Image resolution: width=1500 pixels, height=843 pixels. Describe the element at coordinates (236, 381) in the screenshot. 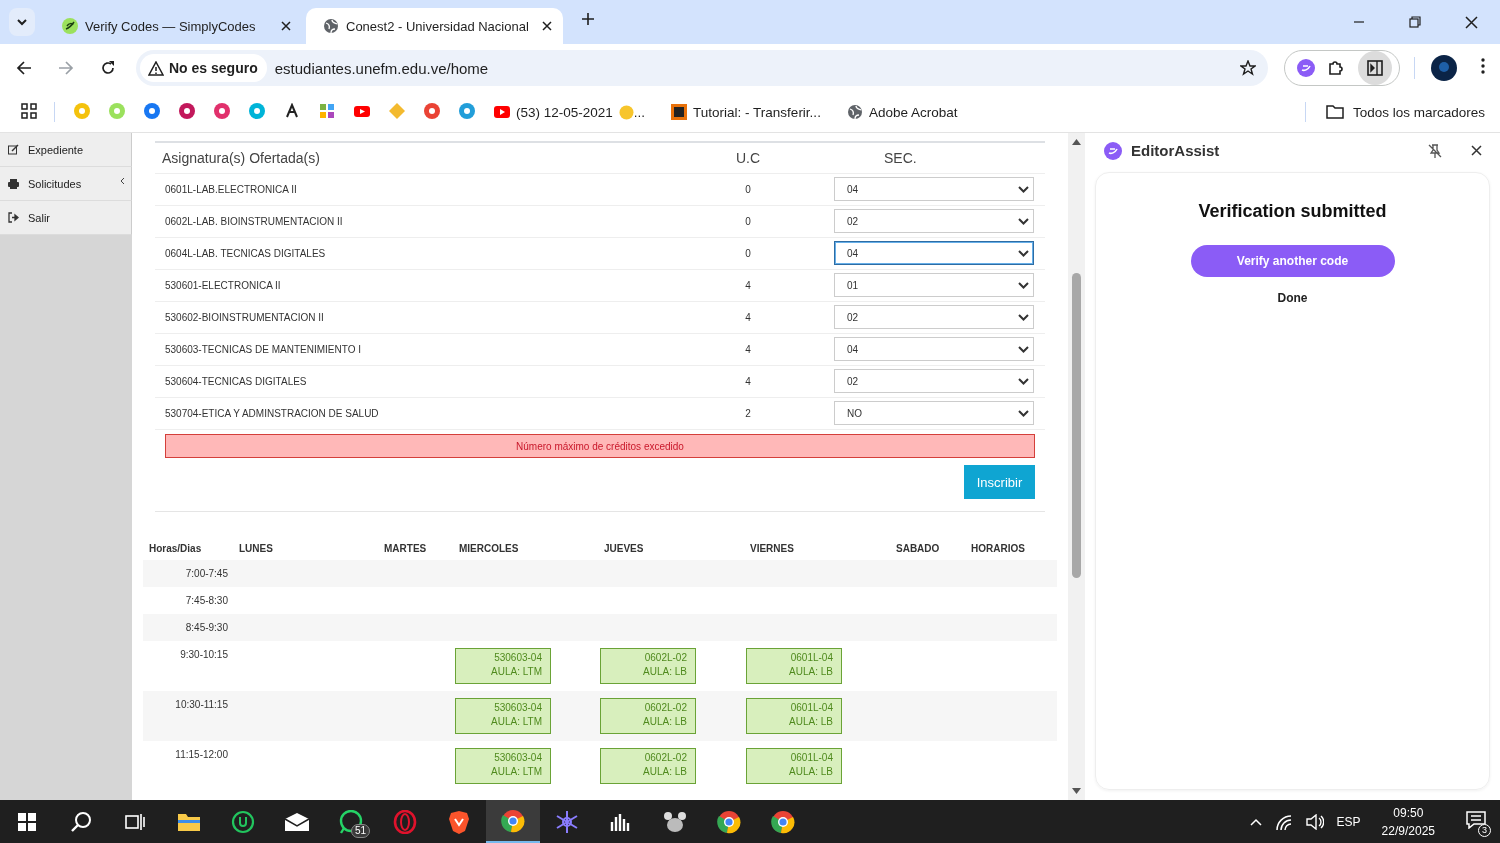

I see `table-cell-text: 530604-TECNICAS DIGITALES` at that location.